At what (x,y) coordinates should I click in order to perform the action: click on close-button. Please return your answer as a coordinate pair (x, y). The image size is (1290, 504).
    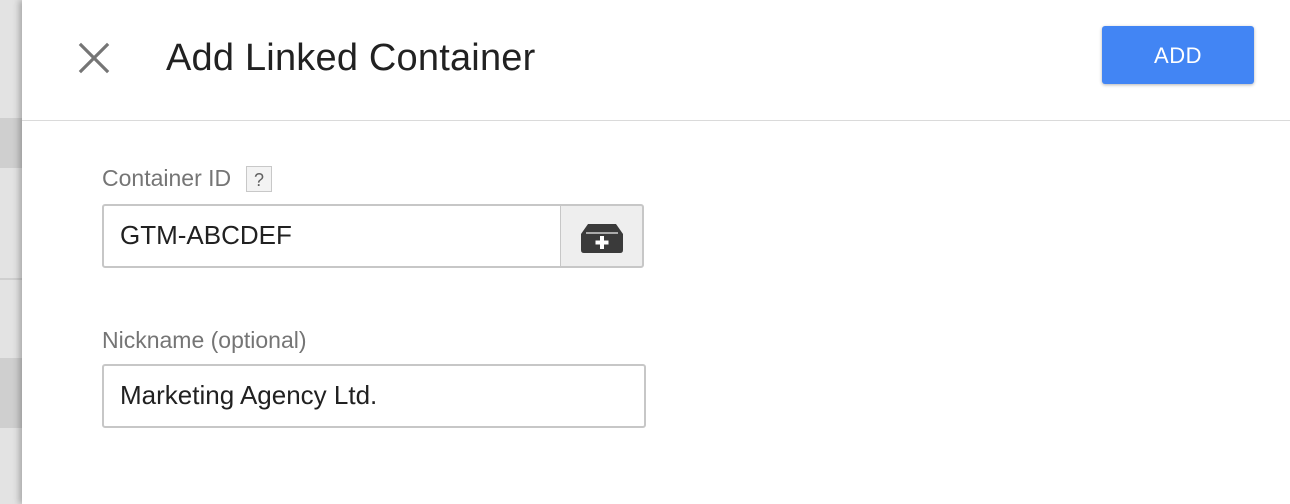
    Looking at the image, I should click on (94, 58).